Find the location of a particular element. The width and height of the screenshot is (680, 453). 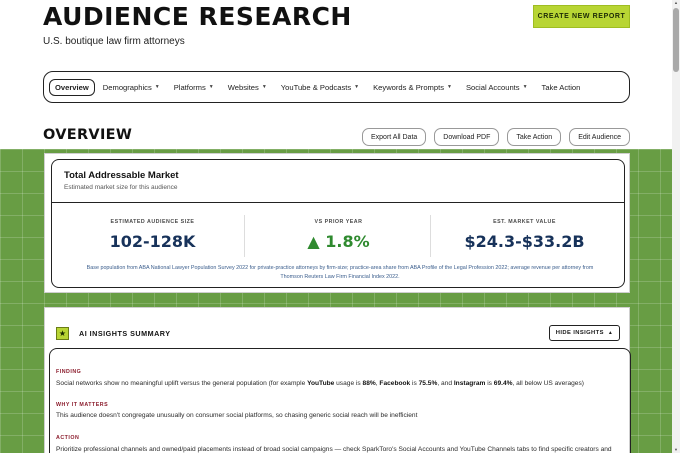

nav-item-take-action: Take Action is located at coordinates (561, 87).